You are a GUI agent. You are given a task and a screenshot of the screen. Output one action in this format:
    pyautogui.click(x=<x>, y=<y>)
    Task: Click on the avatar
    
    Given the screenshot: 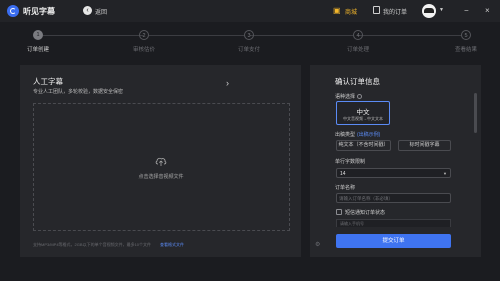 What is the action you would take?
    pyautogui.click(x=429, y=11)
    